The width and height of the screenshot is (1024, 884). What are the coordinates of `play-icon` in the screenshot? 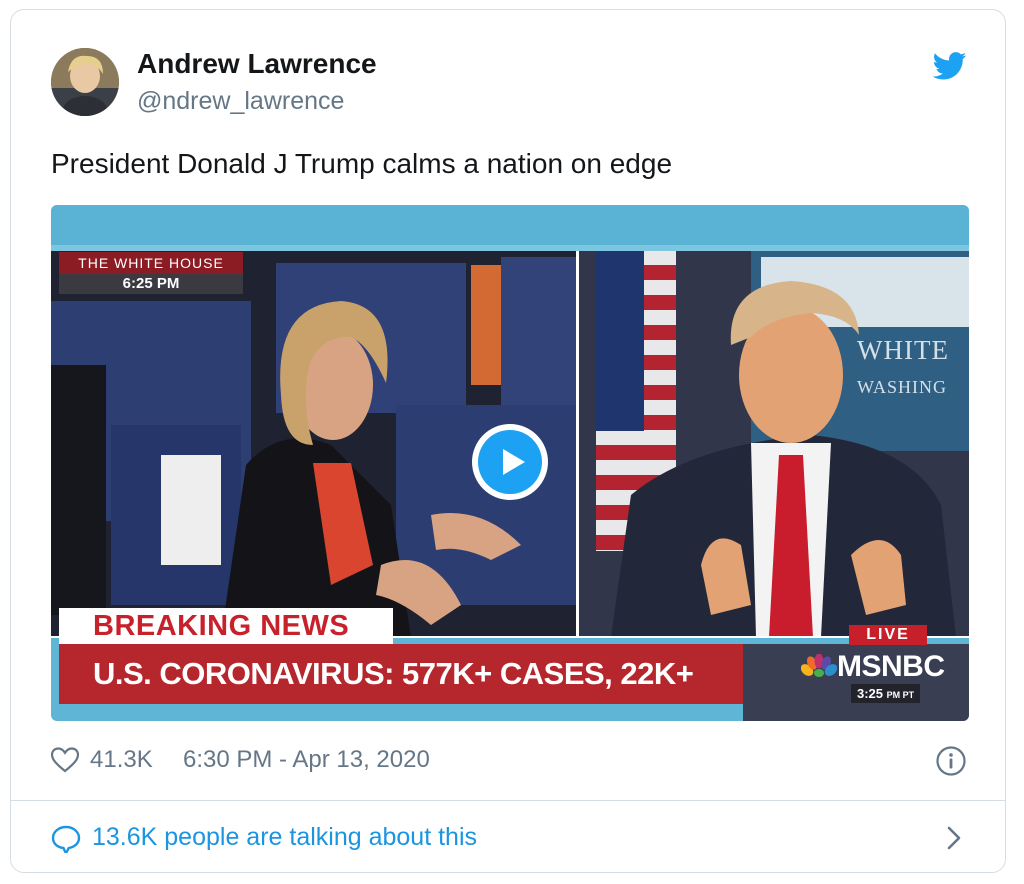 It's located at (510, 462).